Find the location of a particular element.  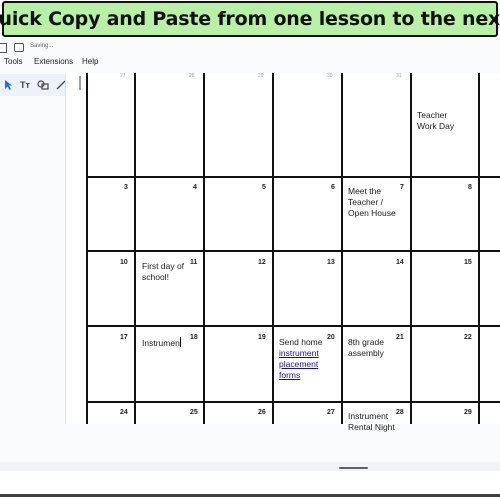

day-number: 12 is located at coordinates (262, 262).